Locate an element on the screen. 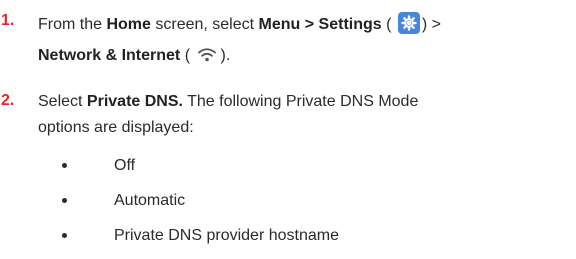 This screenshot has height=259, width=576. step-text-line: options are displayed: is located at coordinates (116, 128).